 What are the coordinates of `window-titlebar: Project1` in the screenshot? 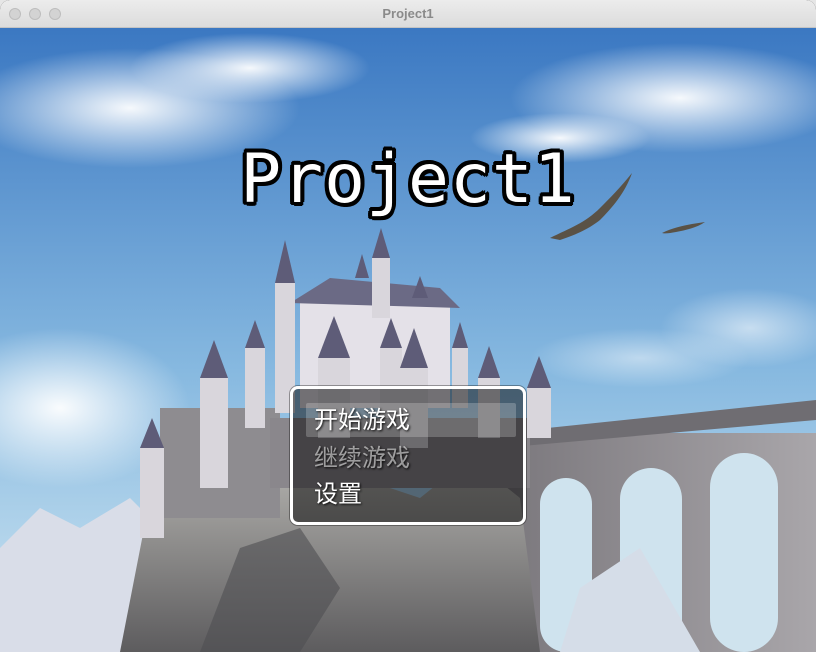 It's located at (408, 14).